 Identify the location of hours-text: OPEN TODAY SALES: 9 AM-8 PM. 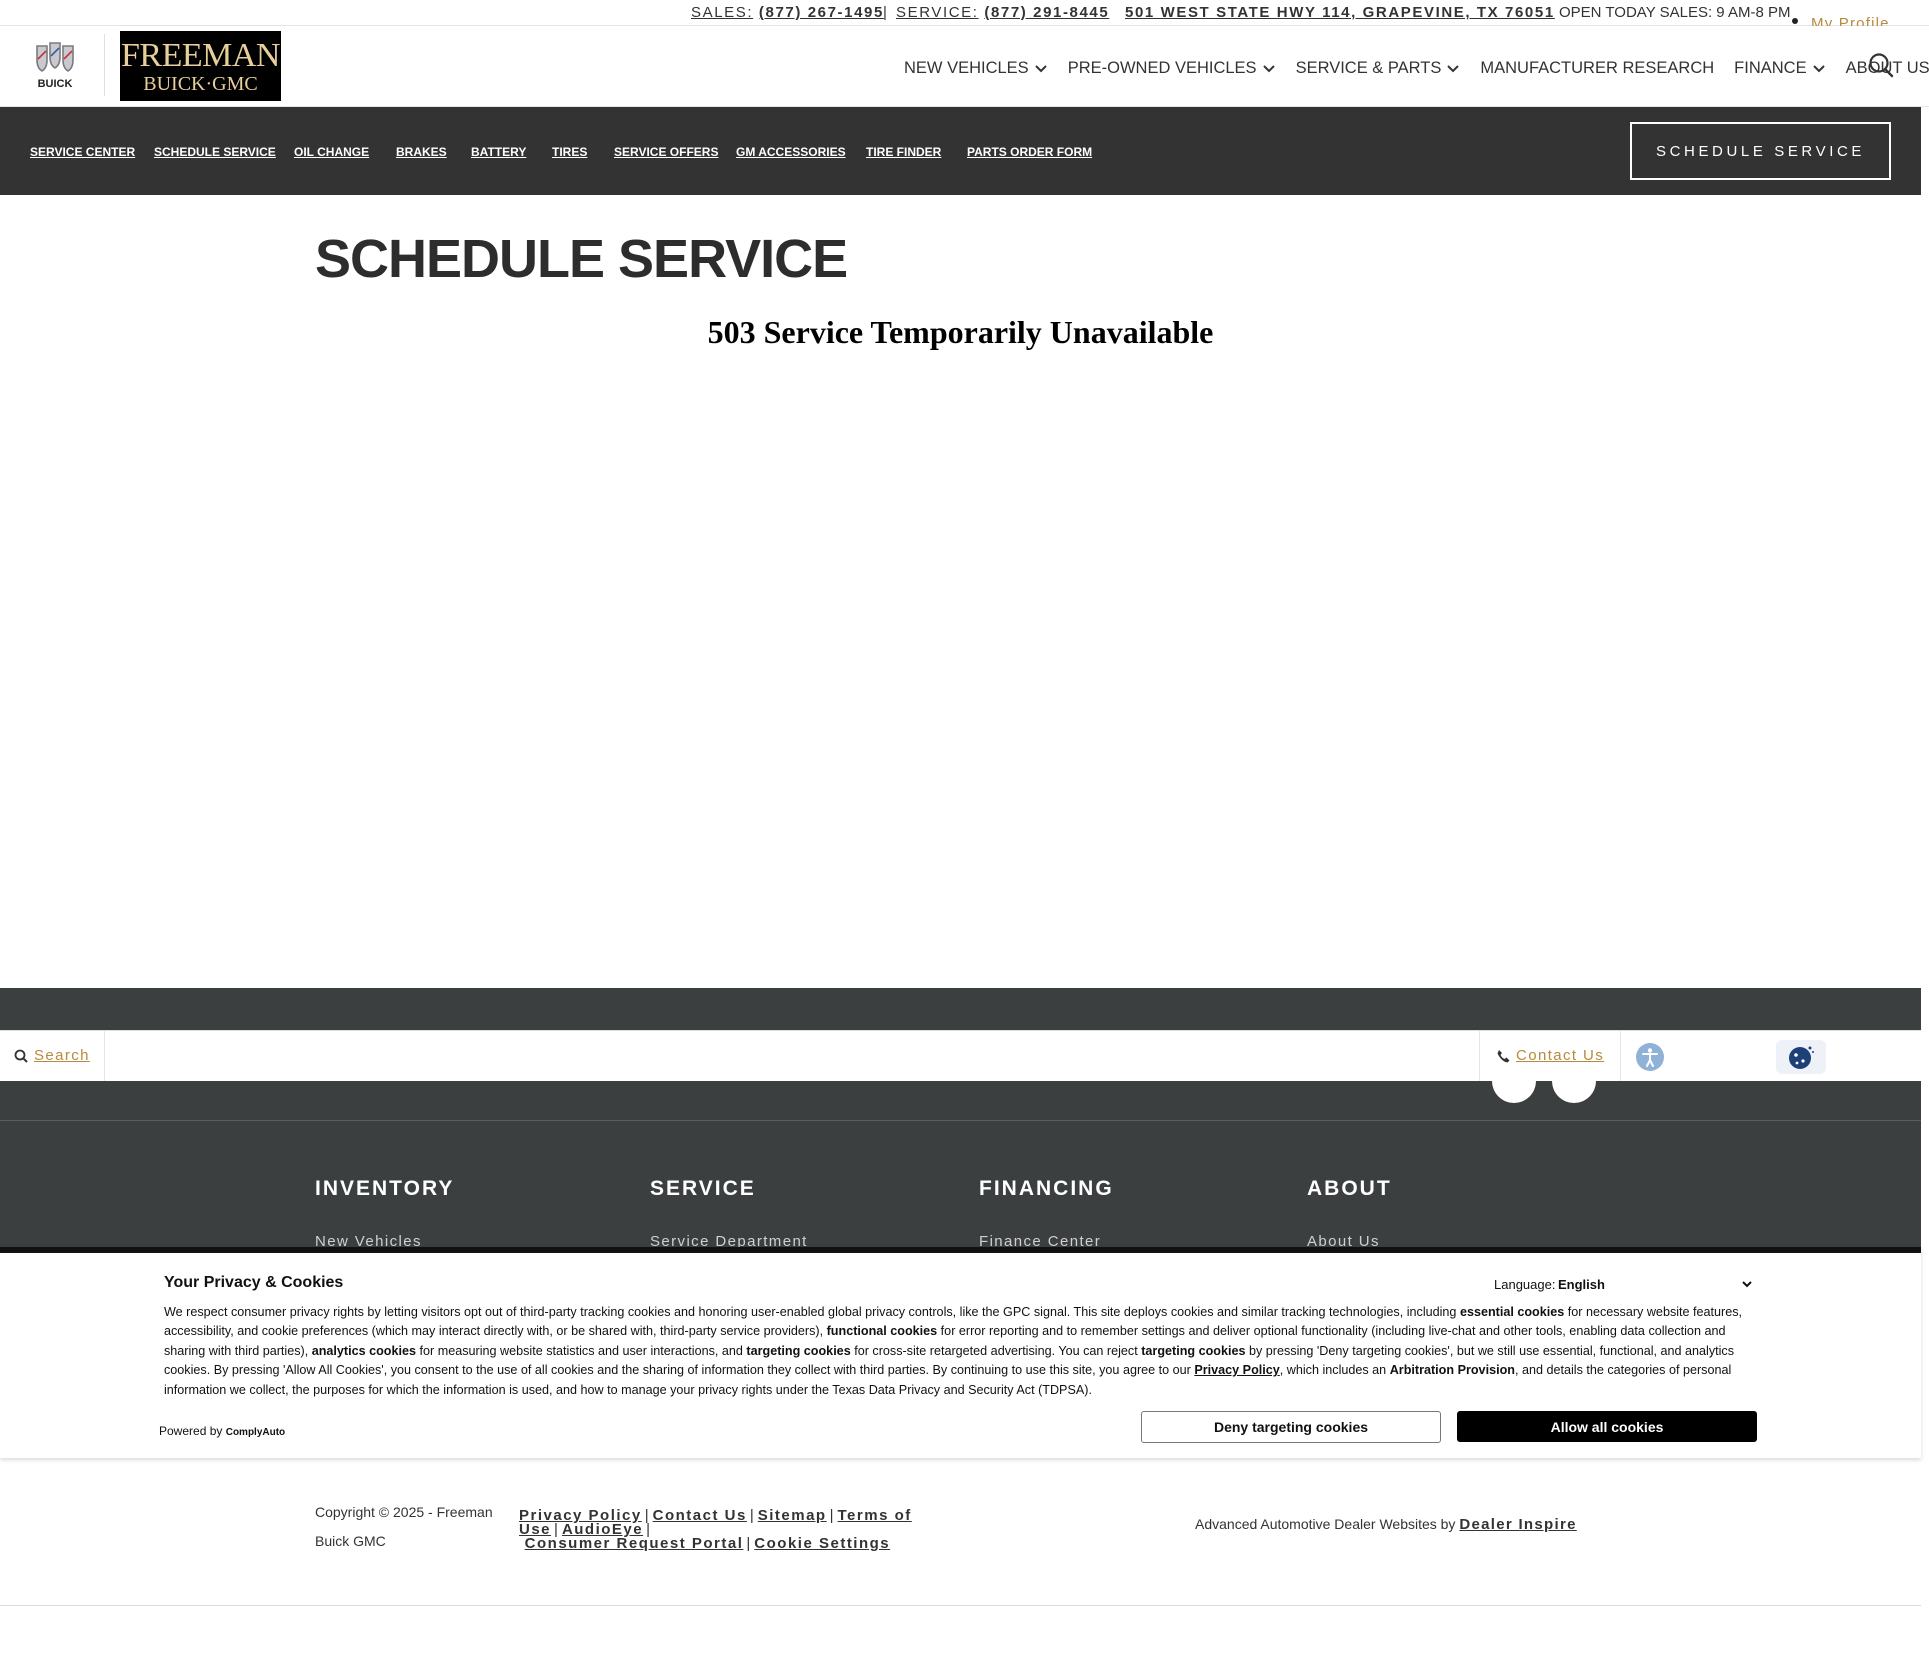
(1675, 12).